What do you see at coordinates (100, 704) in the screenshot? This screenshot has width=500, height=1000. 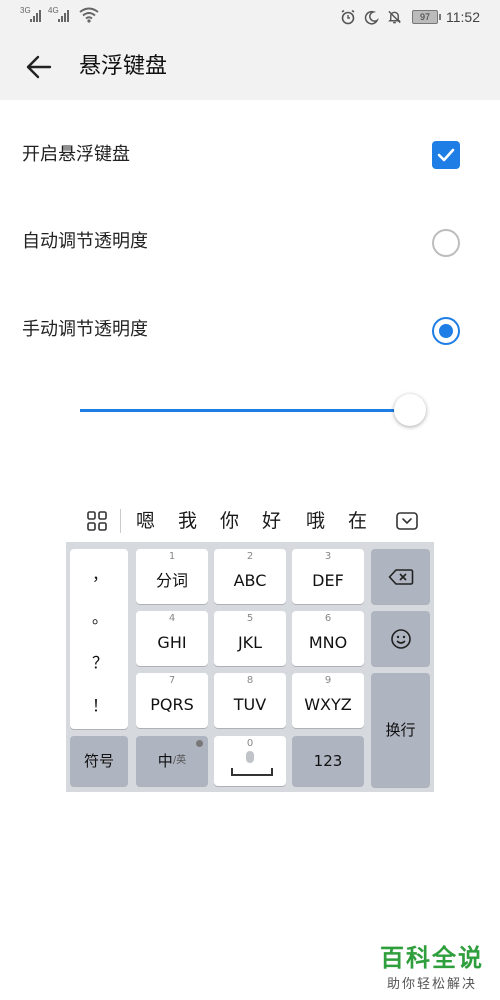 I see `punct-exclamation: ！` at bounding box center [100, 704].